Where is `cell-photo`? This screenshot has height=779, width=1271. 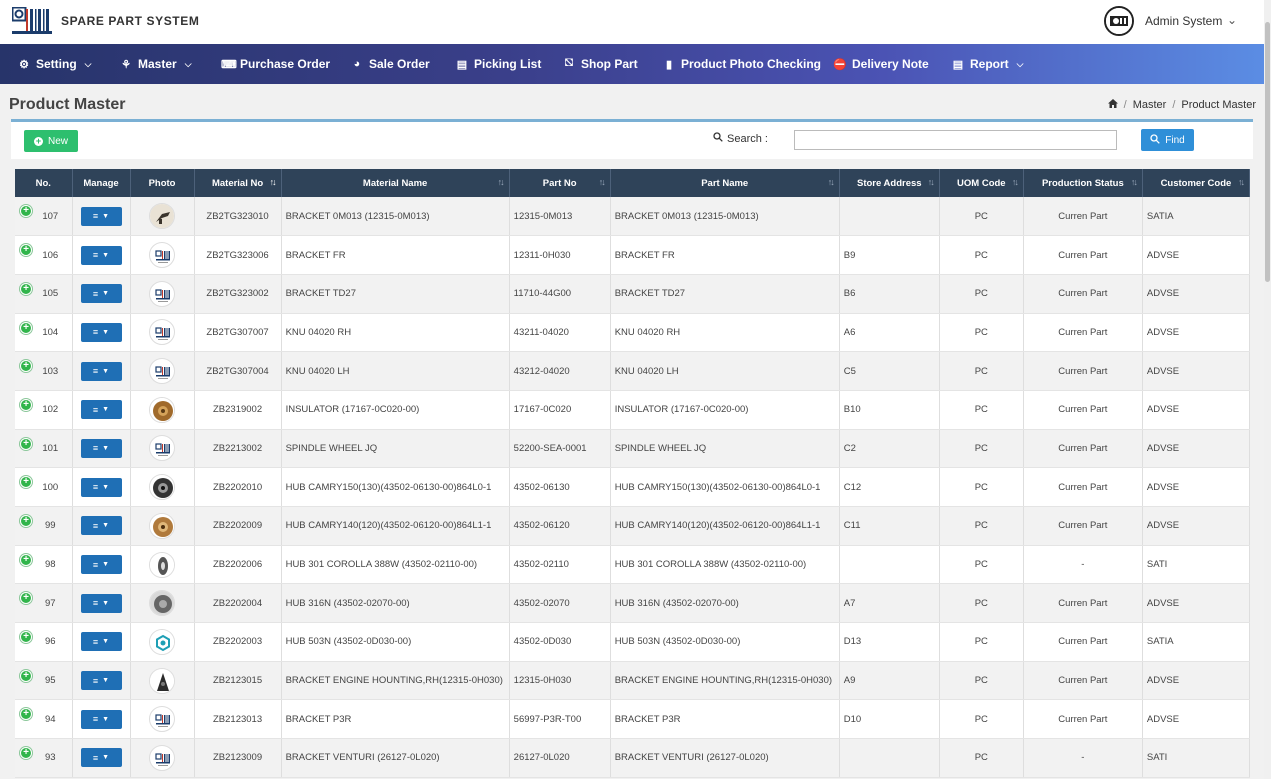
cell-photo is located at coordinates (162, 255).